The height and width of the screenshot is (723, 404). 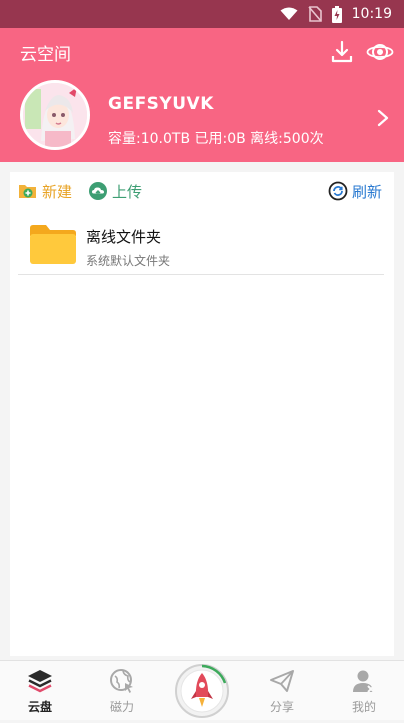 What do you see at coordinates (202, 14) in the screenshot?
I see `status-bar: 10:19` at bounding box center [202, 14].